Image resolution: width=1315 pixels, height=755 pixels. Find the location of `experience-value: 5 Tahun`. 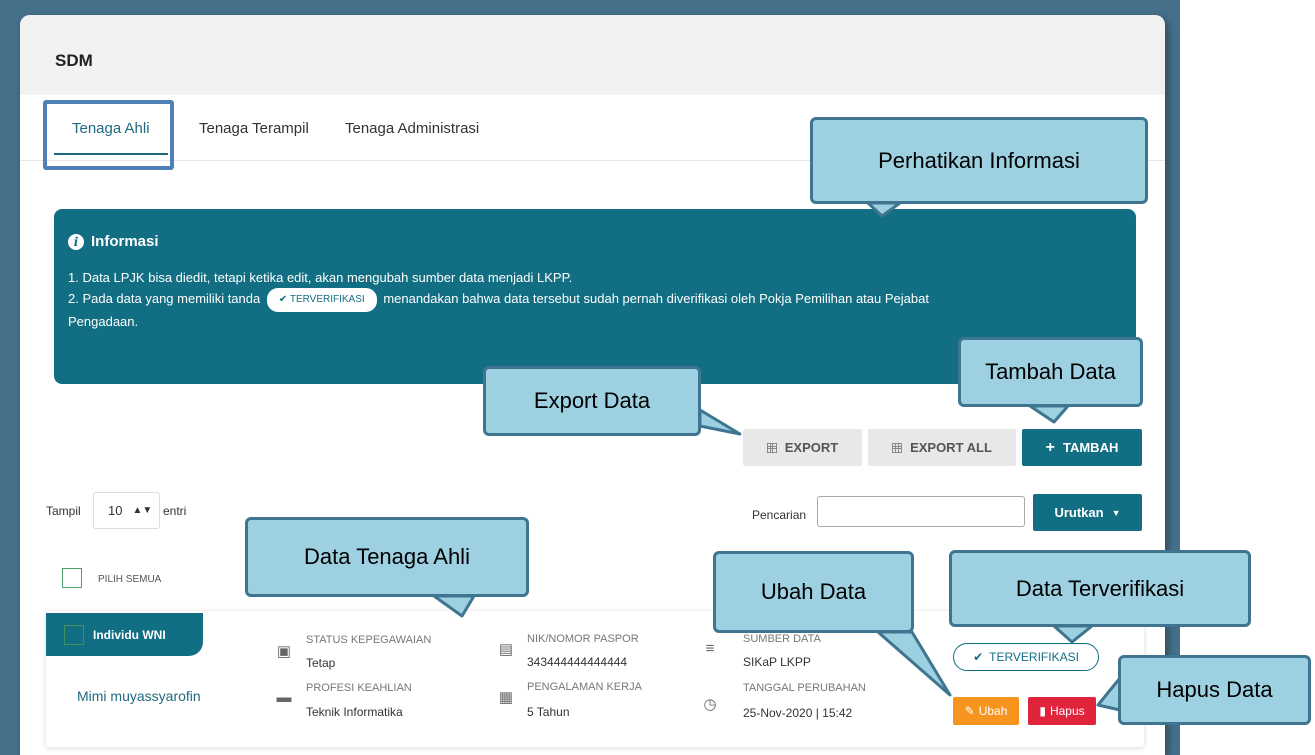

experience-value: 5 Tahun is located at coordinates (548, 712).